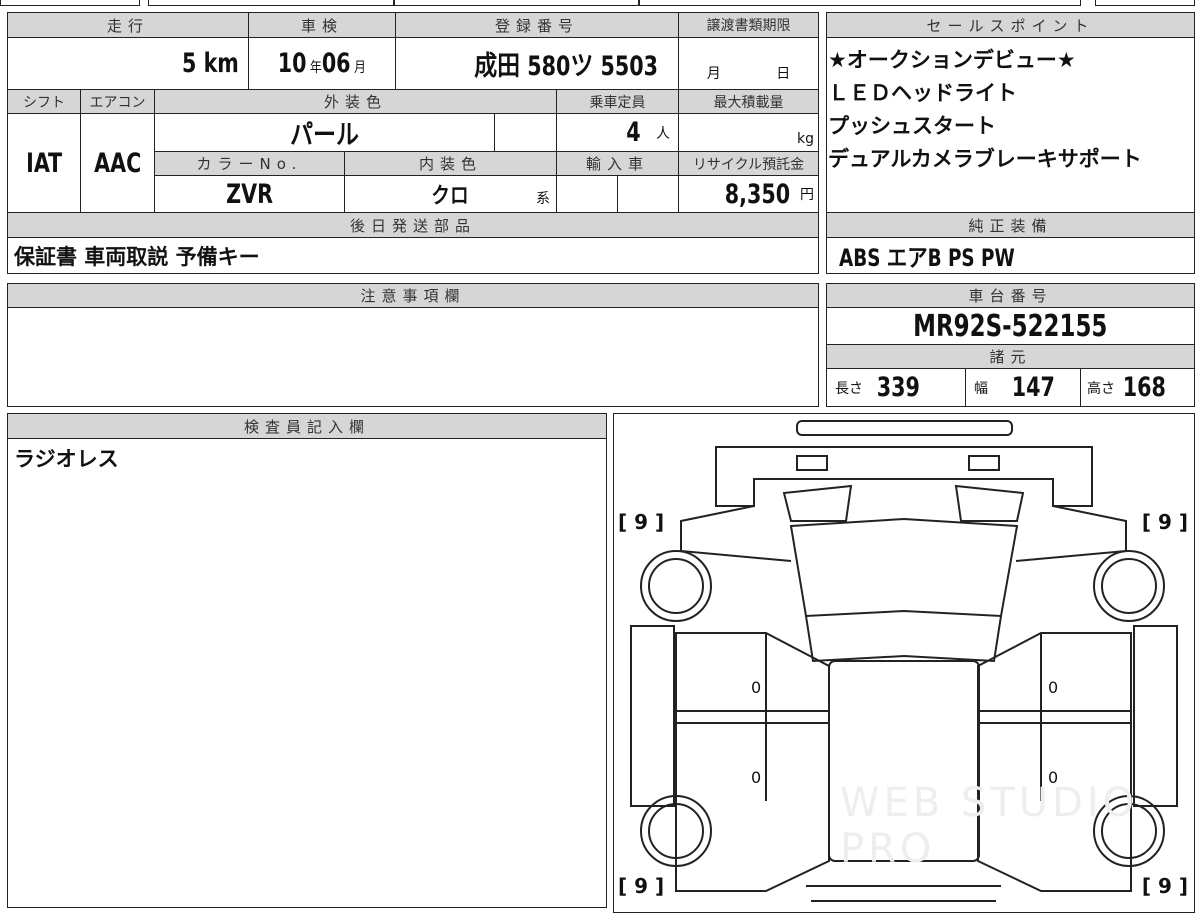  What do you see at coordinates (985, 159) in the screenshot?
I see `sales-point: デュアルカメラブレーキサポート` at bounding box center [985, 159].